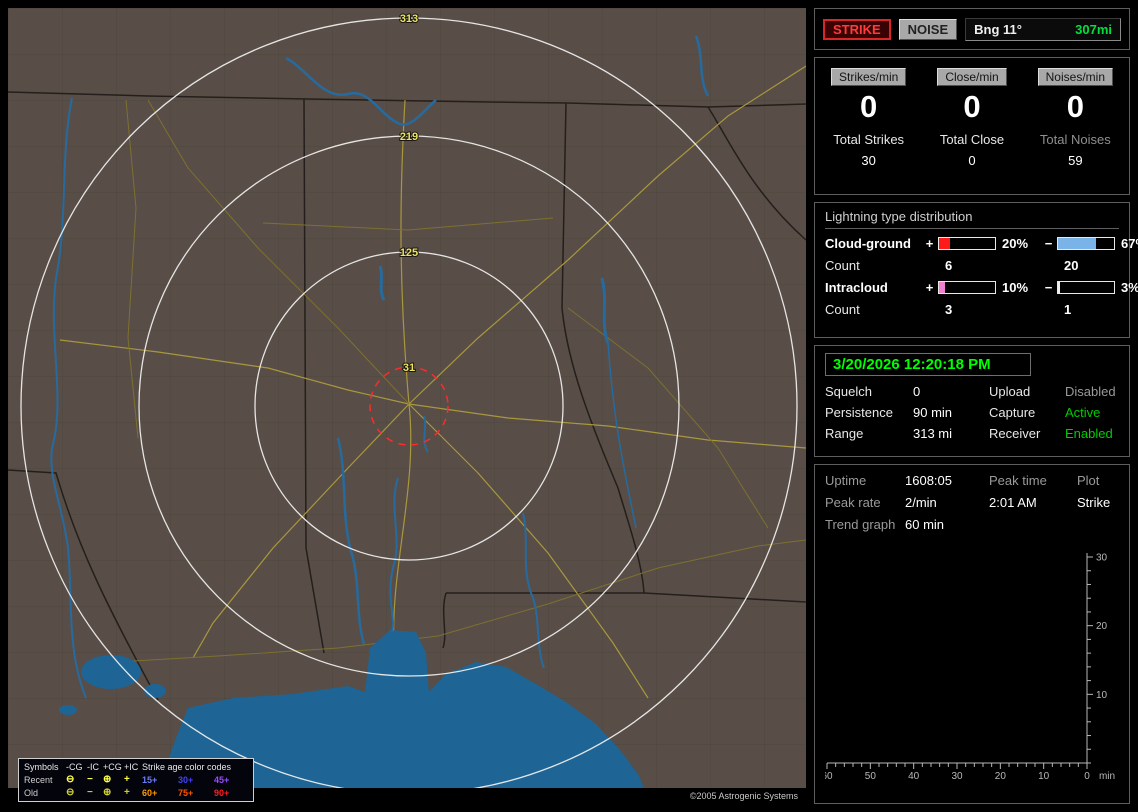  What do you see at coordinates (1015, 433) in the screenshot?
I see `receiver-label: Receiver` at bounding box center [1015, 433].